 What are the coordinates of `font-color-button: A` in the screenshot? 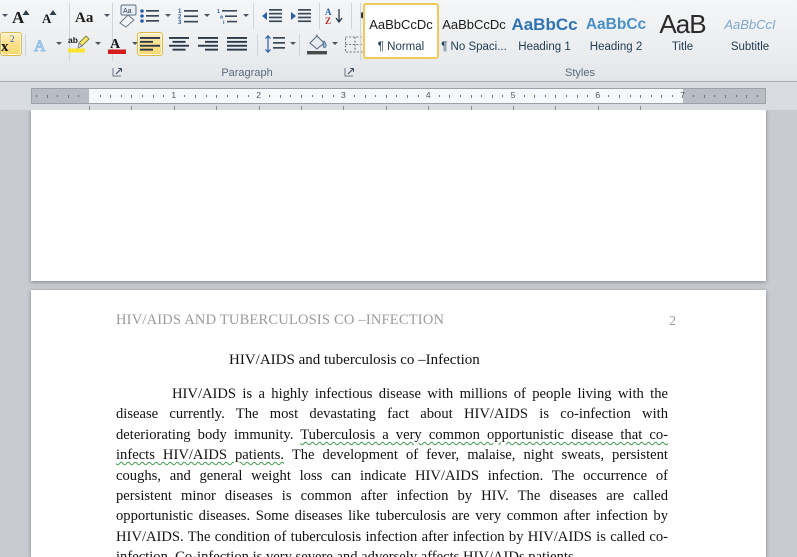 It's located at (117, 44).